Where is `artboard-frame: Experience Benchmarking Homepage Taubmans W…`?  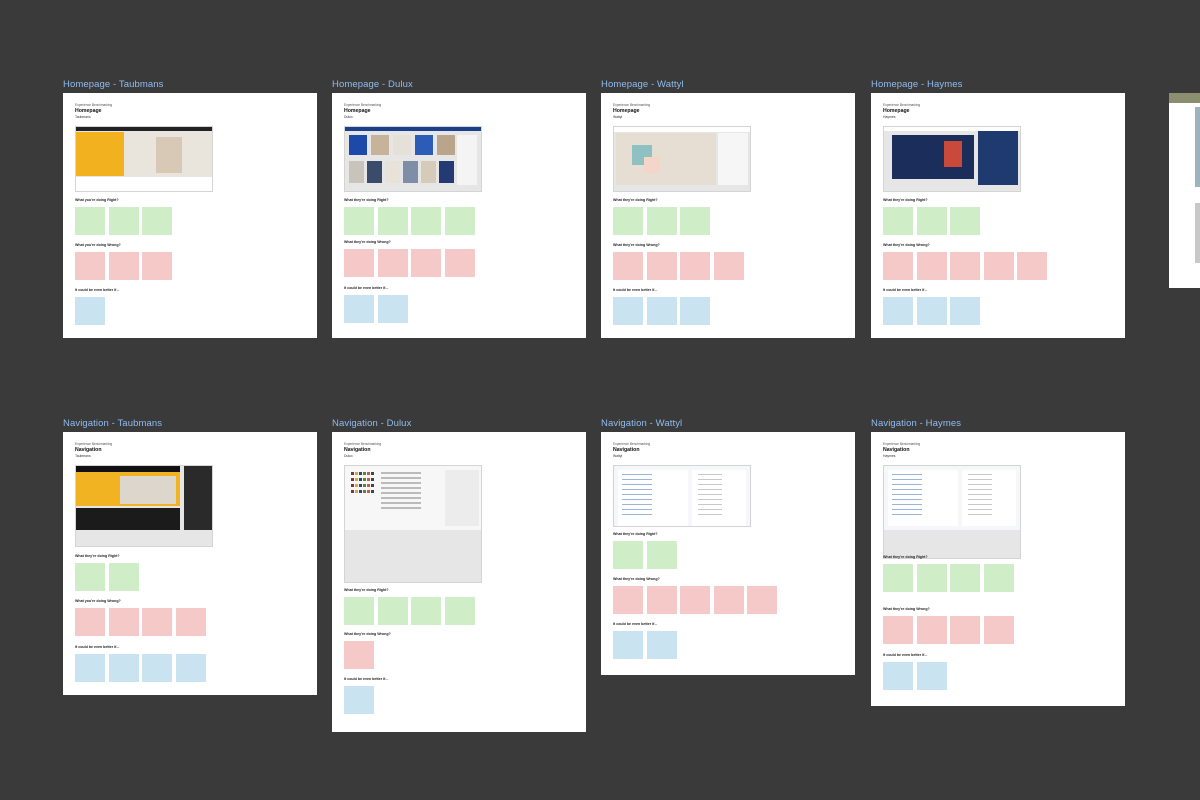
artboard-frame: Experience Benchmarking Homepage Taubmans W… is located at coordinates (190, 215).